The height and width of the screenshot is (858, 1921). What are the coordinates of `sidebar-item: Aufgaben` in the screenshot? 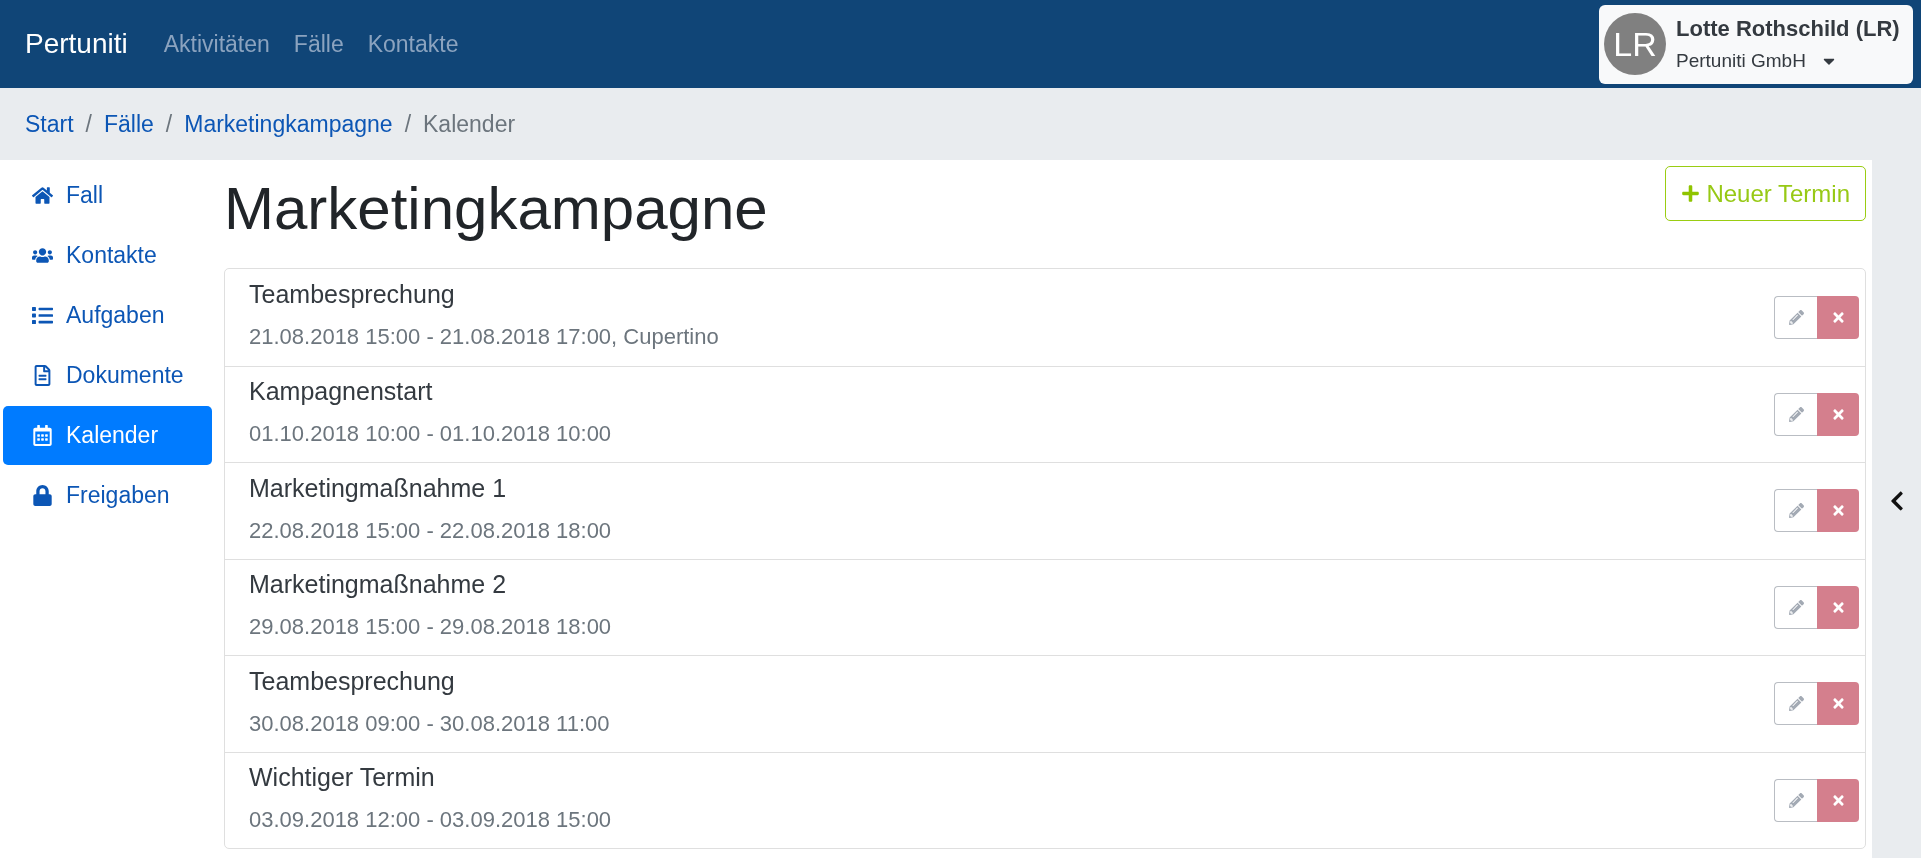 It's located at (107, 315).